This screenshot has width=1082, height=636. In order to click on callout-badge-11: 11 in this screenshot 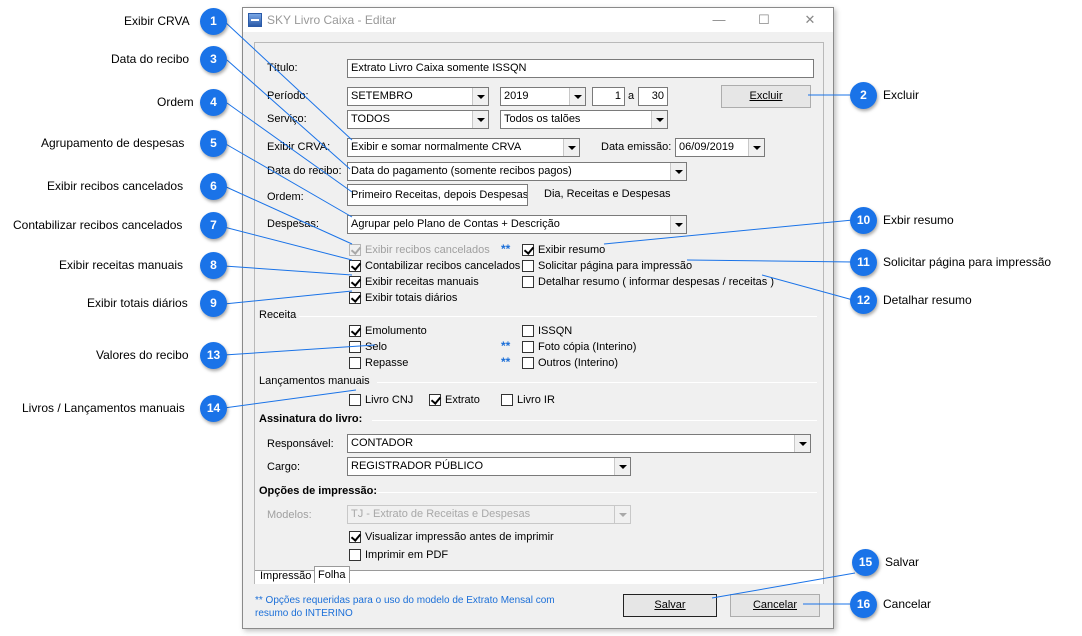, I will do `click(863, 262)`.